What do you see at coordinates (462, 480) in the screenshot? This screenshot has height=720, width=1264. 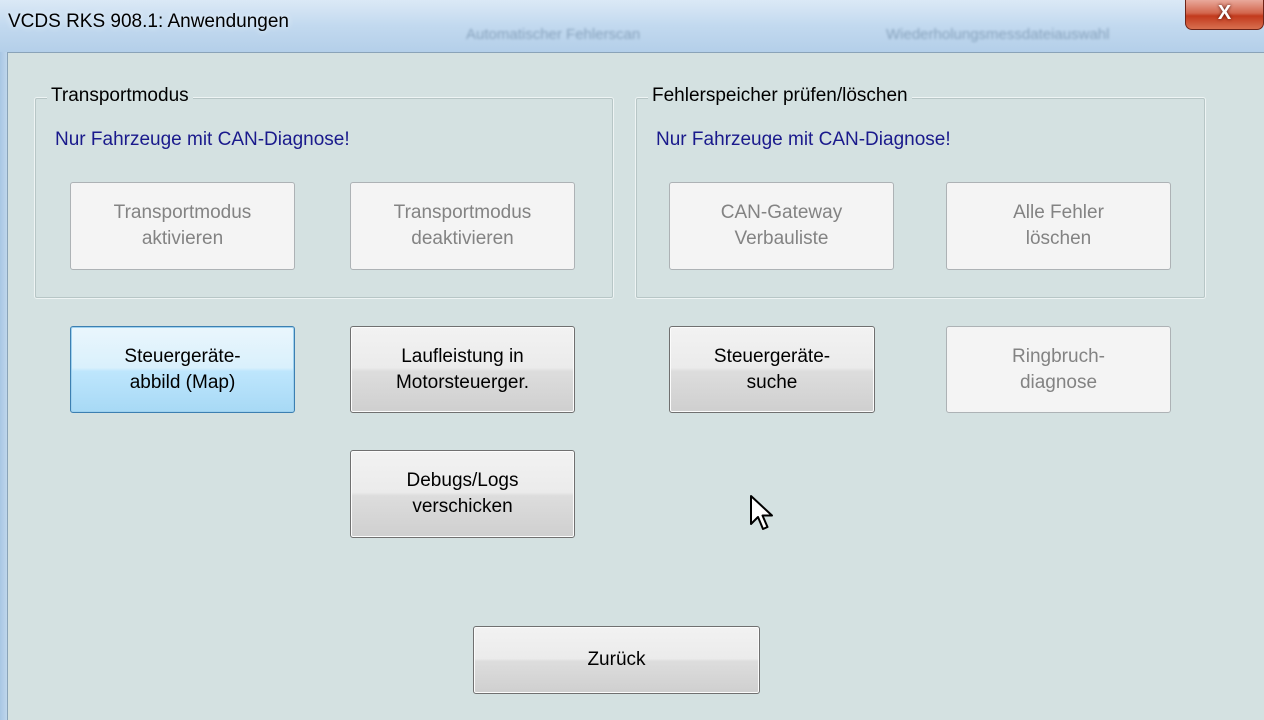 I see `button-label-line1: Debugs/Logs` at bounding box center [462, 480].